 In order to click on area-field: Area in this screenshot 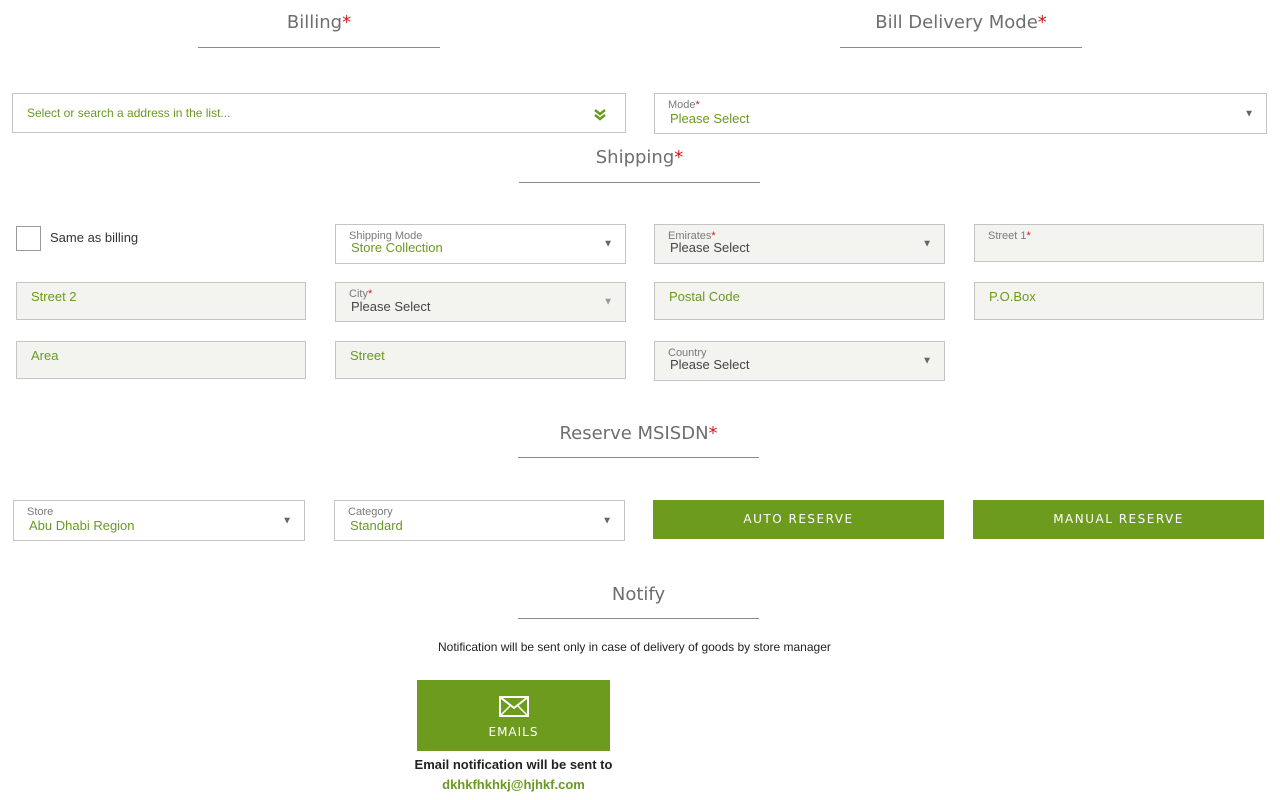, I will do `click(161, 360)`.